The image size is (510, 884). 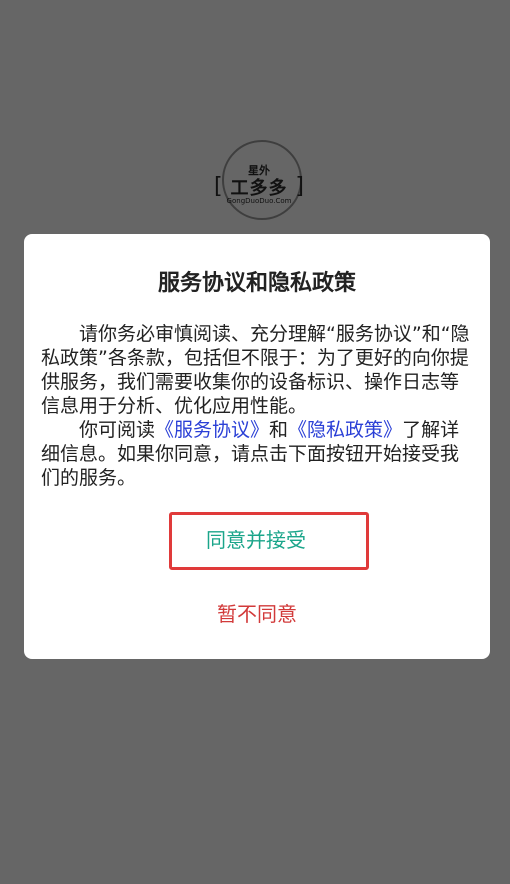 I want to click on logo-bracket-right: ], so click(x=299, y=186).